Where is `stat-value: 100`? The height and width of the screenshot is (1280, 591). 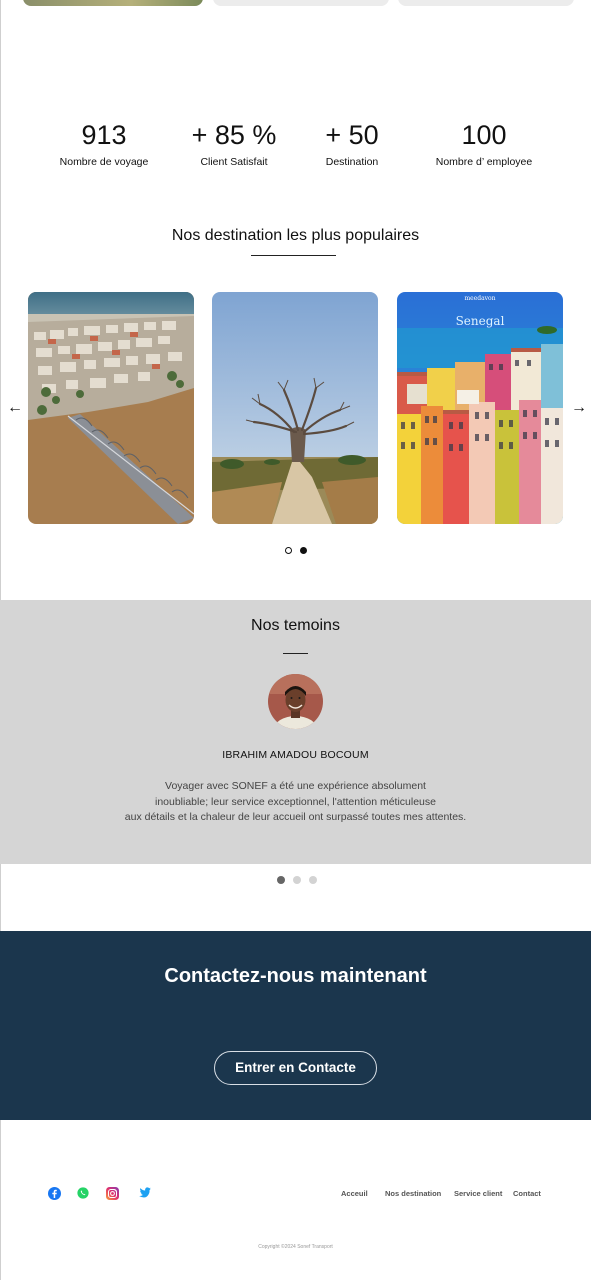 stat-value: 100 is located at coordinates (484, 135).